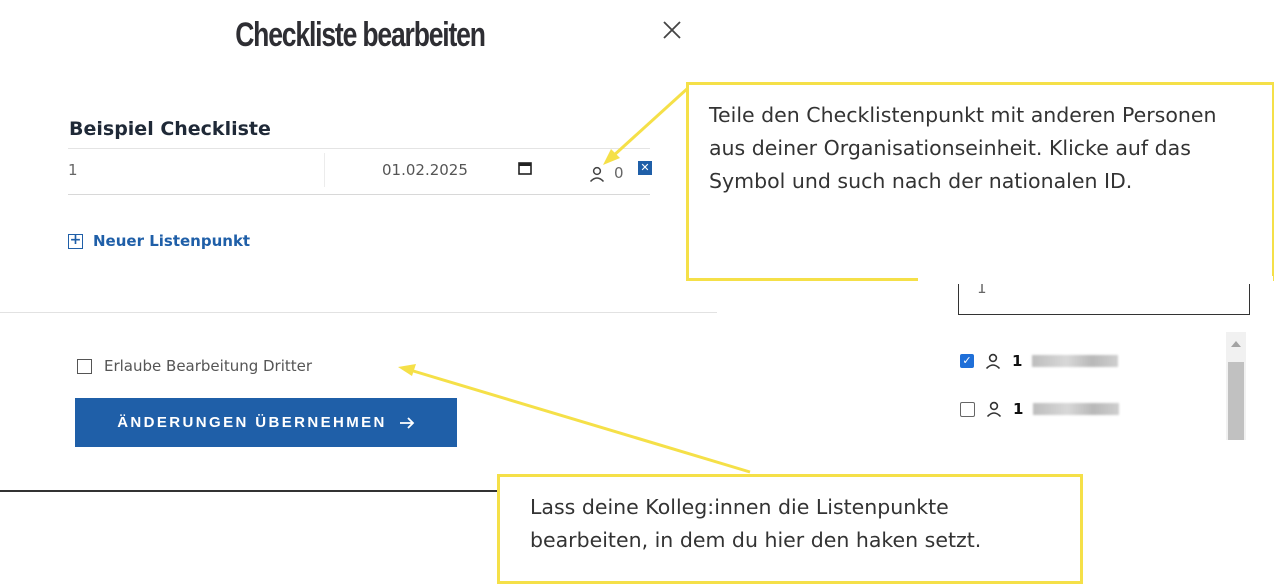  What do you see at coordinates (407, 422) in the screenshot?
I see `arrow-right-icon` at bounding box center [407, 422].